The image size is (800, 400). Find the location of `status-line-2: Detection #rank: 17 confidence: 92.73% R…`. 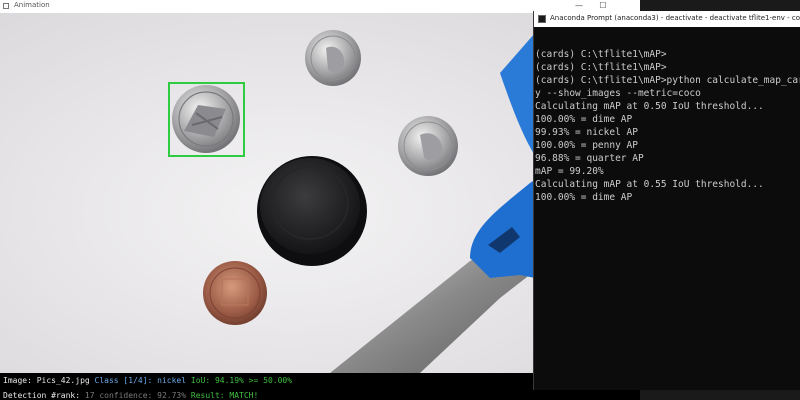

status-line-2: Detection #rank: 17 confidence: 92.73% R… is located at coordinates (130, 395).